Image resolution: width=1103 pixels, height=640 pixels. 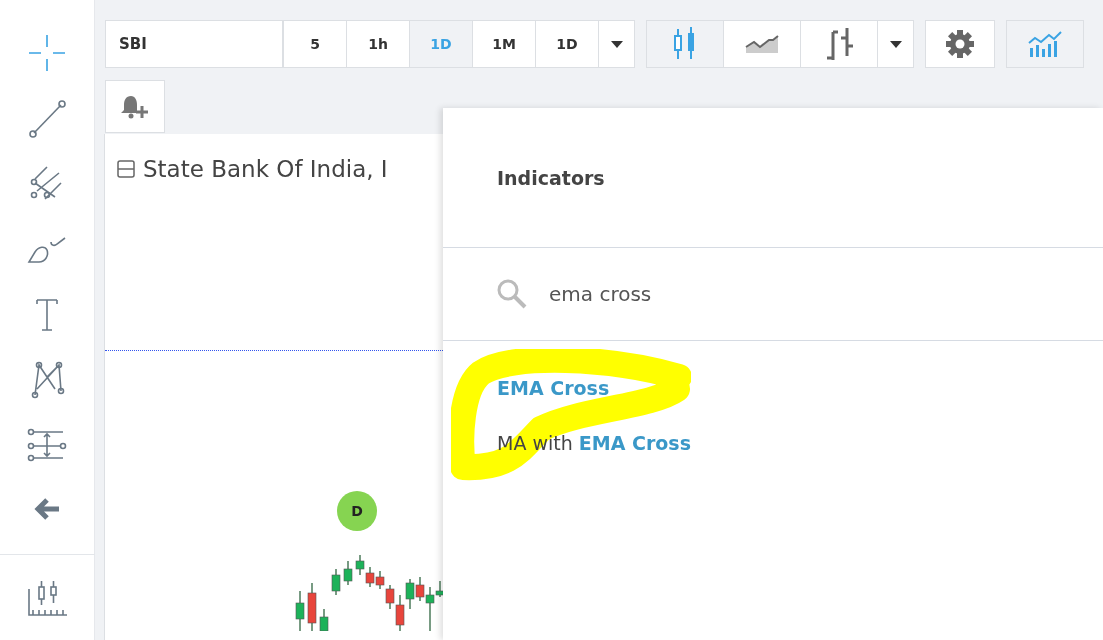 I want to click on settings-icon, so click(x=960, y=44).